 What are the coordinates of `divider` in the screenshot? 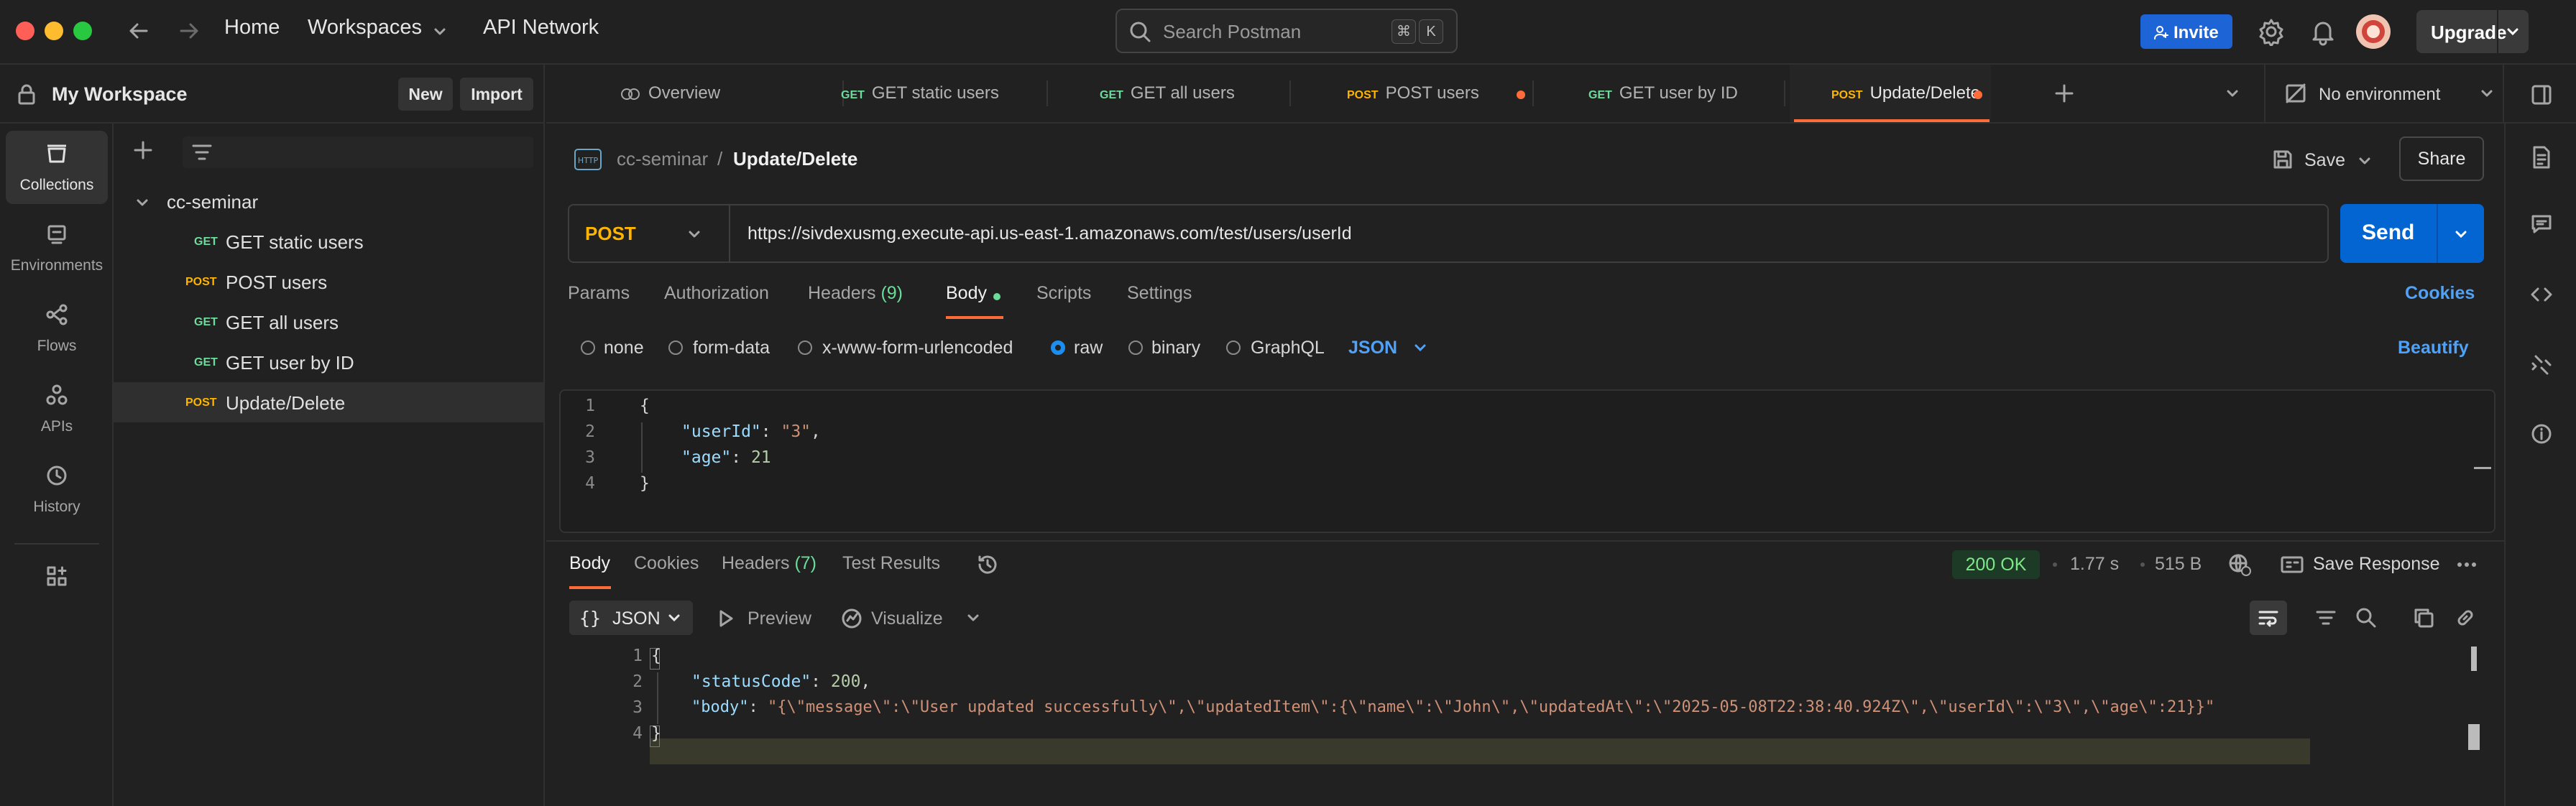 It's located at (56, 544).